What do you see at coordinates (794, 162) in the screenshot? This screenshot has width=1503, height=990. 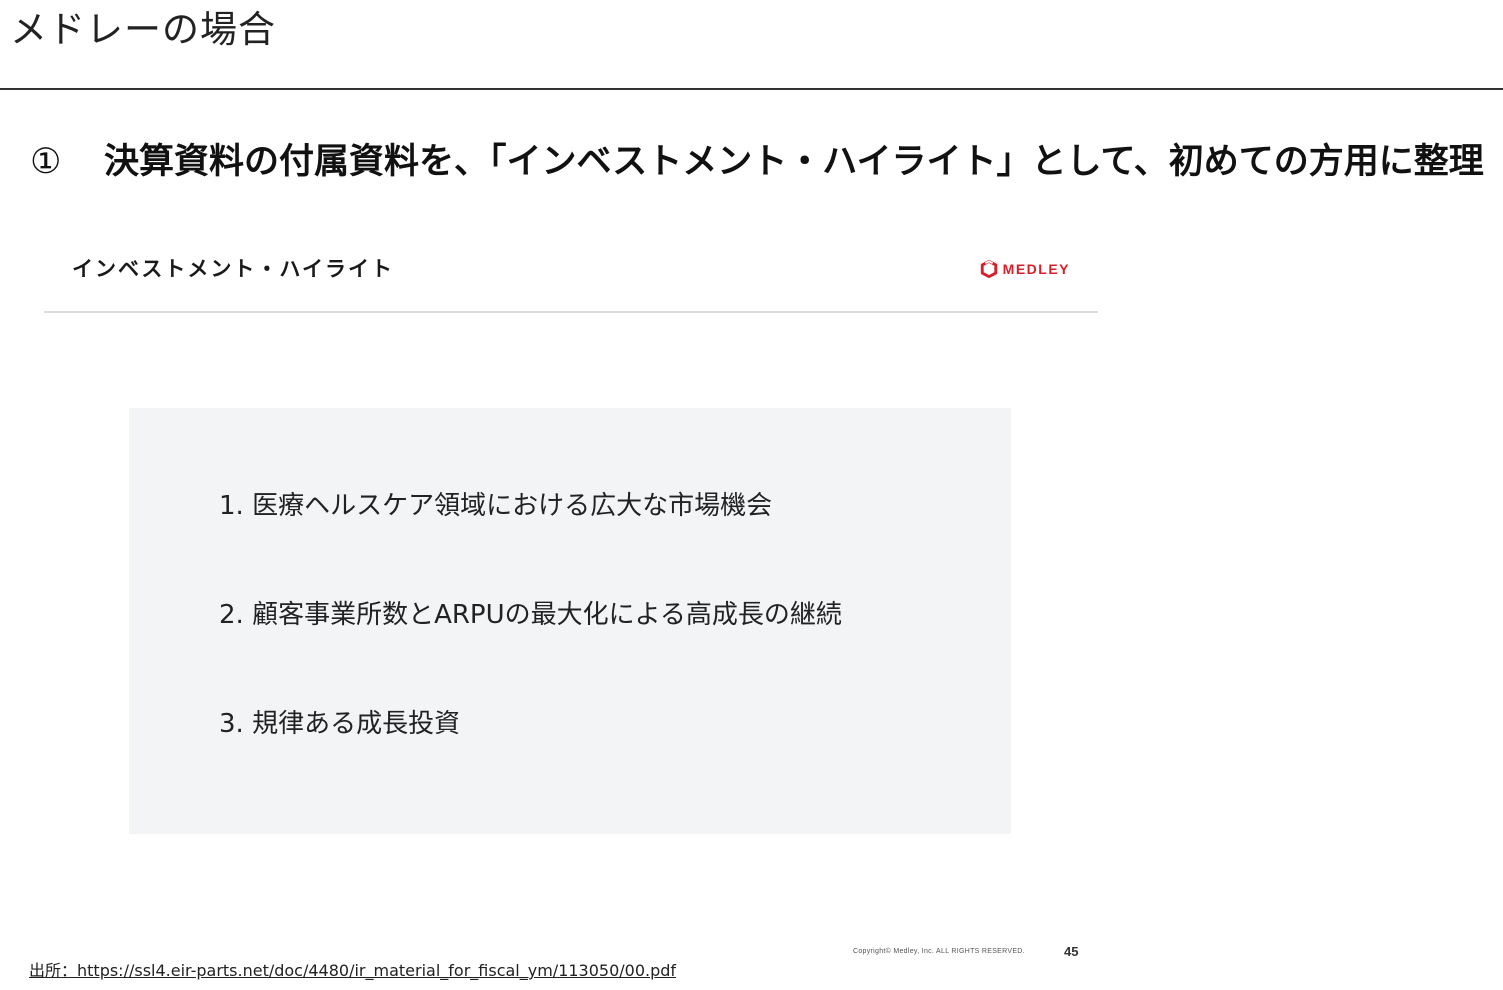 I see `headline-text: 決算資料の付属資料を、「インベストメント・ハイライト」として、初めての方用に整理` at bounding box center [794, 162].